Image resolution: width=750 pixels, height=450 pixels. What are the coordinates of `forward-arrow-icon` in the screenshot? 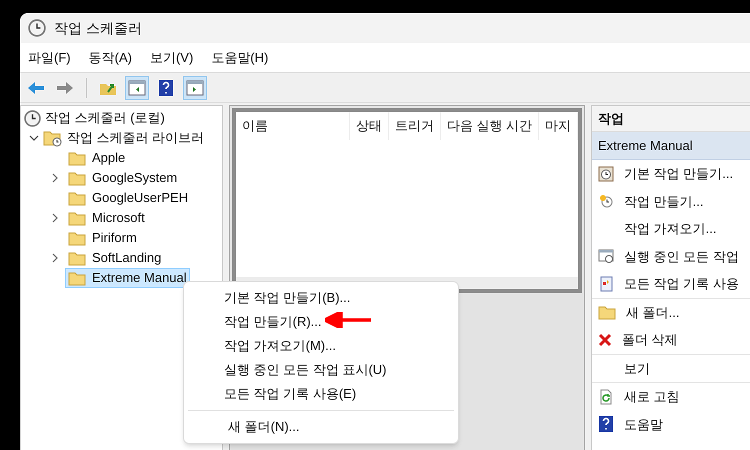 It's located at (65, 87).